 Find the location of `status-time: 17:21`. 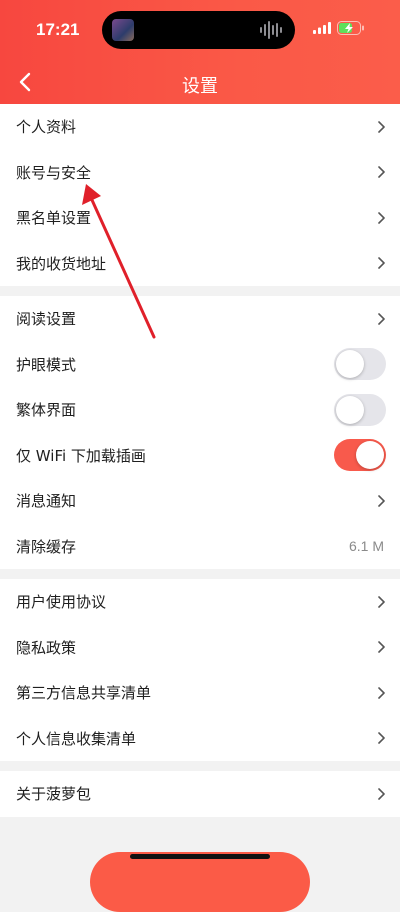

status-time: 17:21 is located at coordinates (58, 29).